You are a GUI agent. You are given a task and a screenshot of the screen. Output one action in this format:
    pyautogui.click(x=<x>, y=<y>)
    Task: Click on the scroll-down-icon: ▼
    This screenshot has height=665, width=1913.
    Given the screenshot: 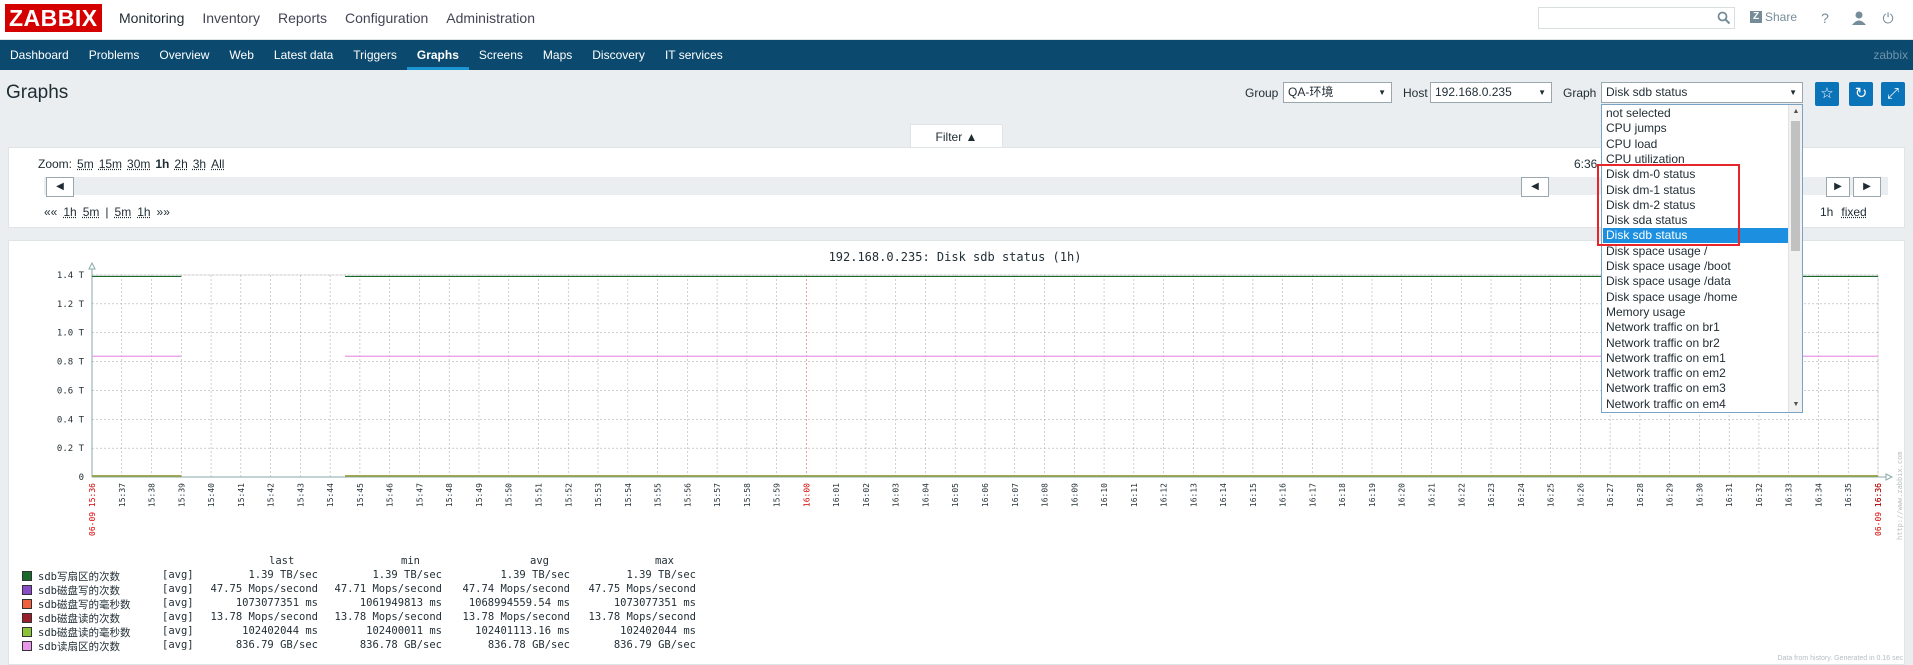 What is the action you would take?
    pyautogui.click(x=1795, y=405)
    